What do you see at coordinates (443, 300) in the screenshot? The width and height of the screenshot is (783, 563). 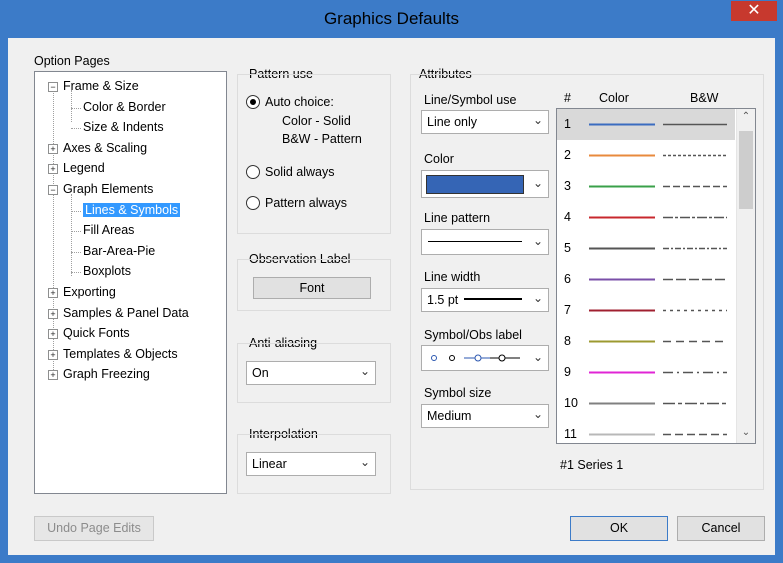 I see `line-width-value: 1.5 pt` at bounding box center [443, 300].